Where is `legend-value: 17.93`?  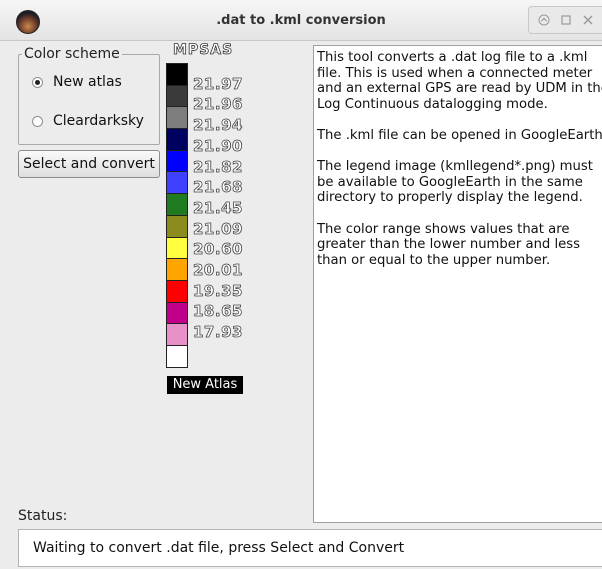
legend-value: 17.93 is located at coordinates (218, 332).